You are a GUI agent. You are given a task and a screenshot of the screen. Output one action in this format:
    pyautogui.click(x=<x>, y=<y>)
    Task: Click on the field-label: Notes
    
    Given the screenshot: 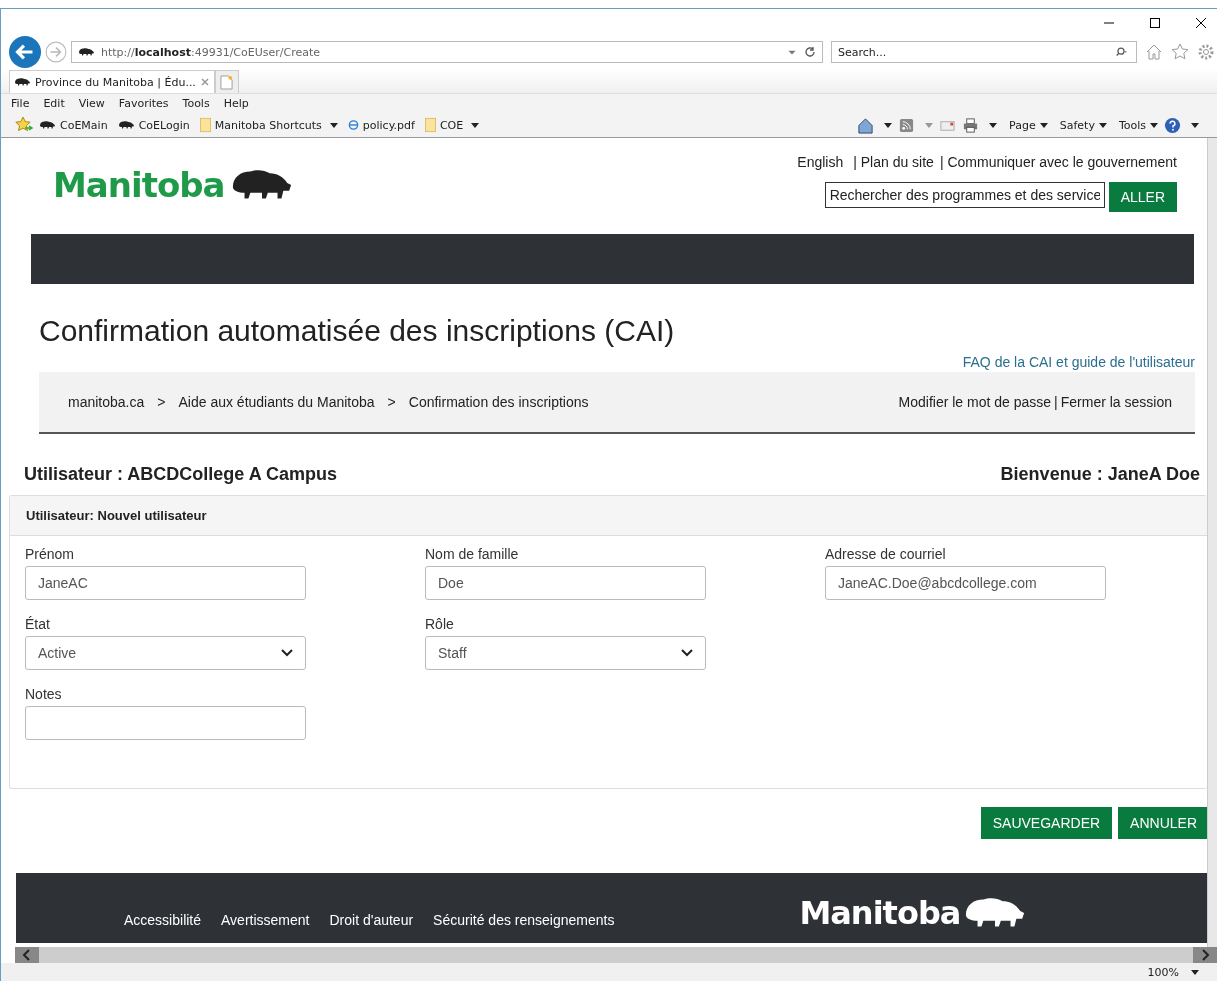 What is the action you would take?
    pyautogui.click(x=44, y=694)
    